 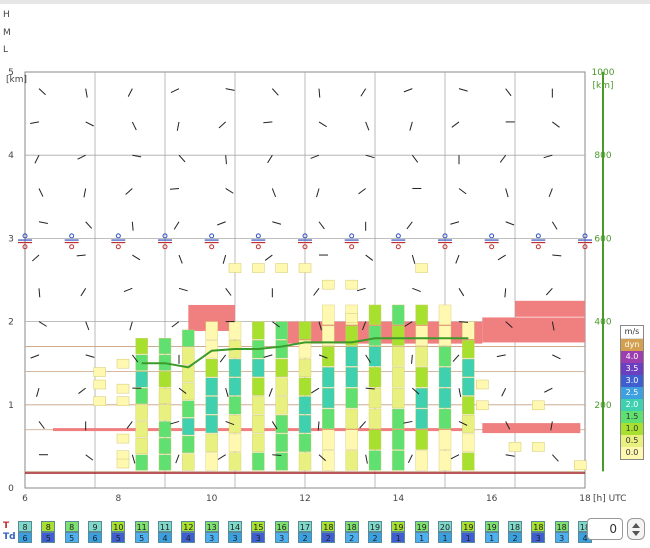 I want to click on hour-offset-stepper, so click(x=636, y=529).